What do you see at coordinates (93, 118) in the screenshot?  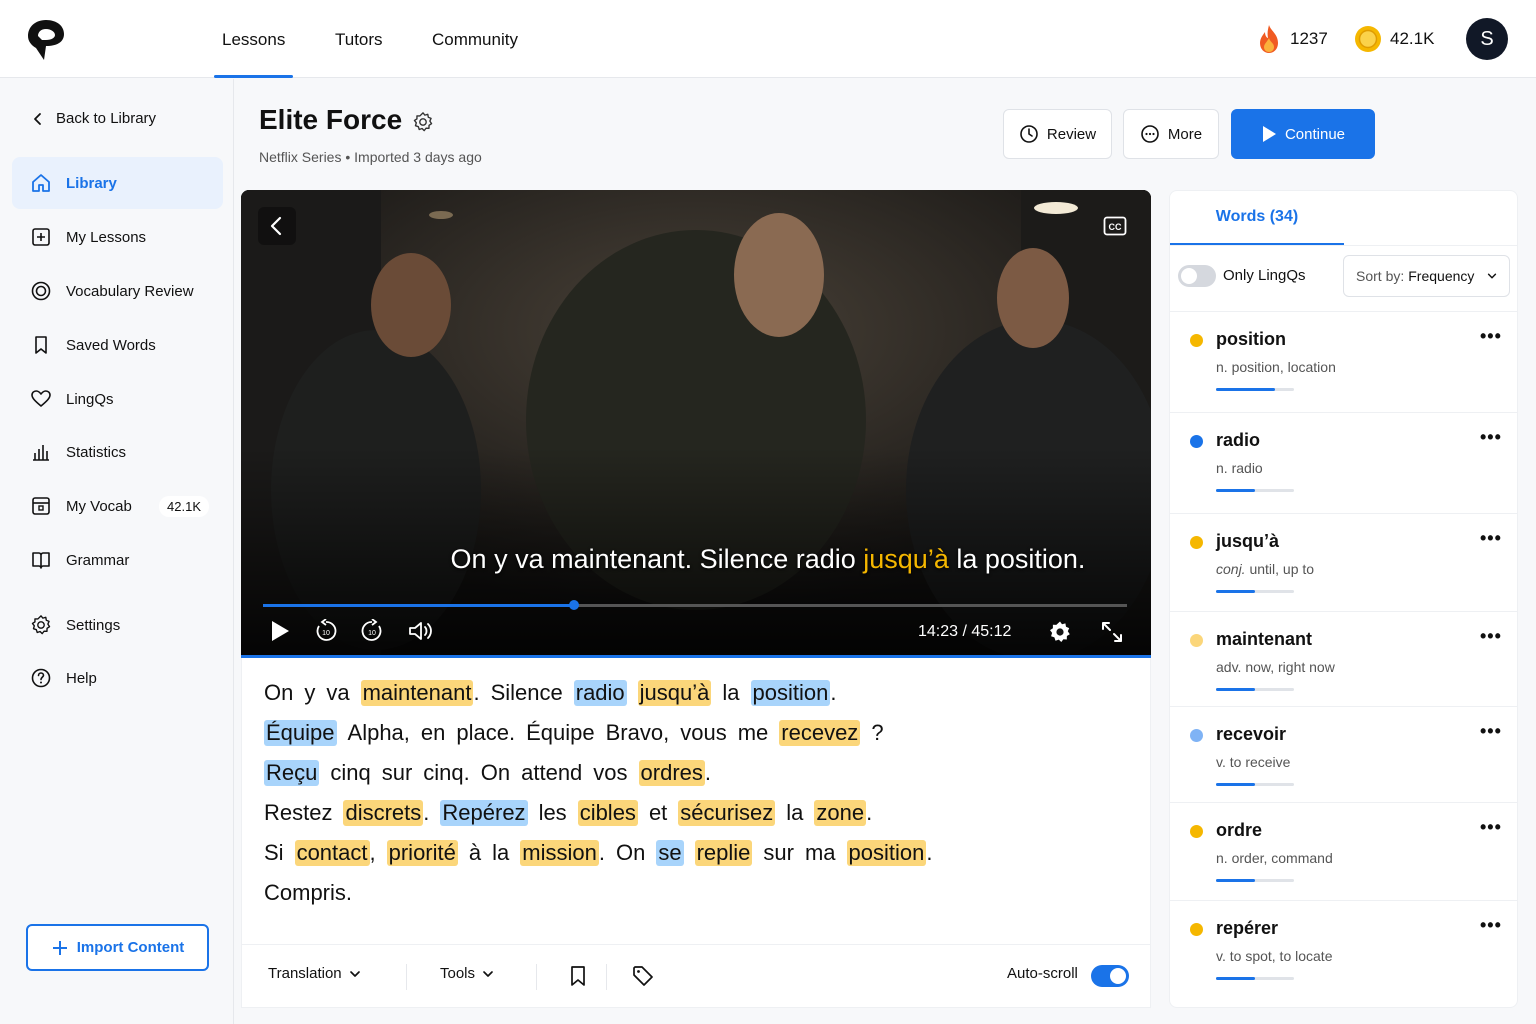 I see `back-to-library-link: Back to Library` at bounding box center [93, 118].